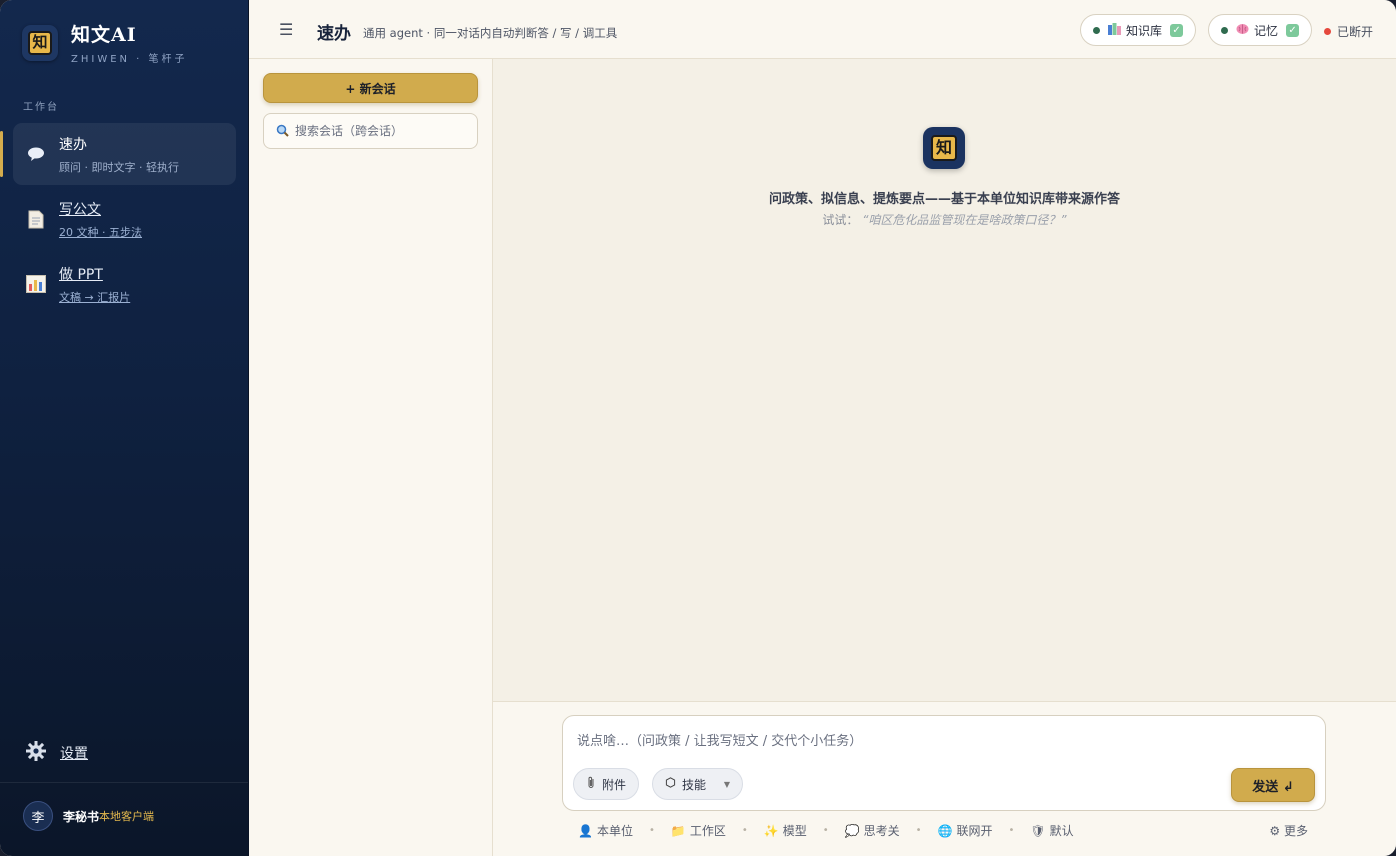 This screenshot has width=1396, height=856. Describe the element at coordinates (282, 131) in the screenshot. I see `search-icon` at that location.